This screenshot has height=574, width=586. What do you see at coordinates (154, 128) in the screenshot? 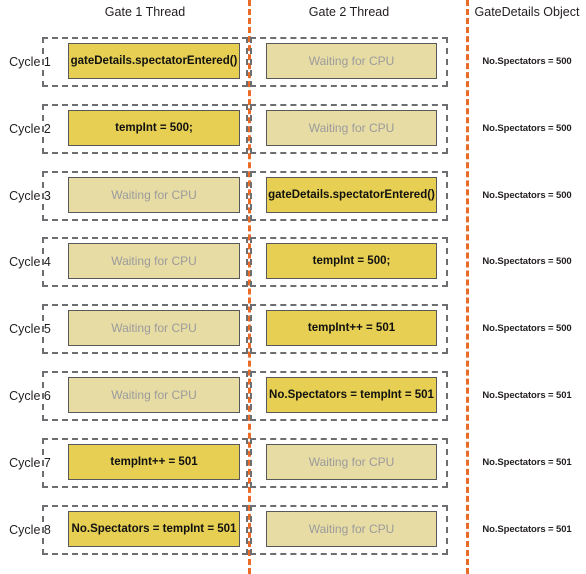
I see `state-box-gate1: tempInt = 500;` at bounding box center [154, 128].